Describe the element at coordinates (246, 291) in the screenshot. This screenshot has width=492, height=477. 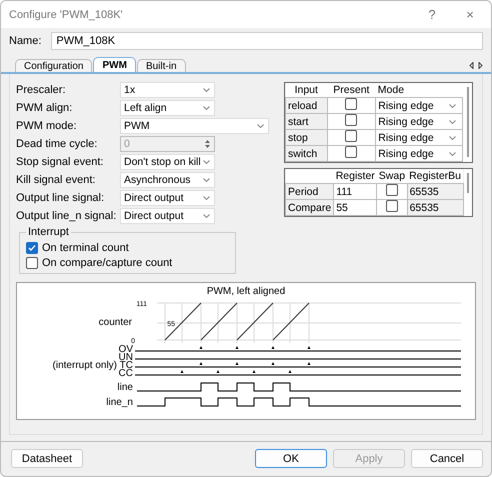
I see `diagram-title: PWM, left aligned` at that location.